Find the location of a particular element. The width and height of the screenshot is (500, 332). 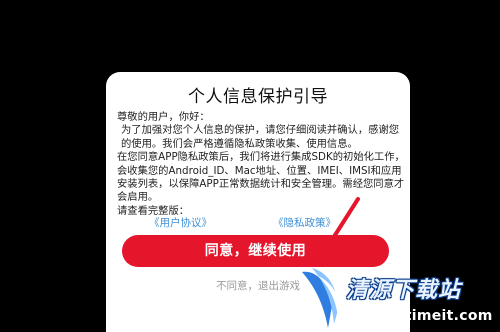

greeting-text: 尊敬的用户，你好： is located at coordinates (163, 117).